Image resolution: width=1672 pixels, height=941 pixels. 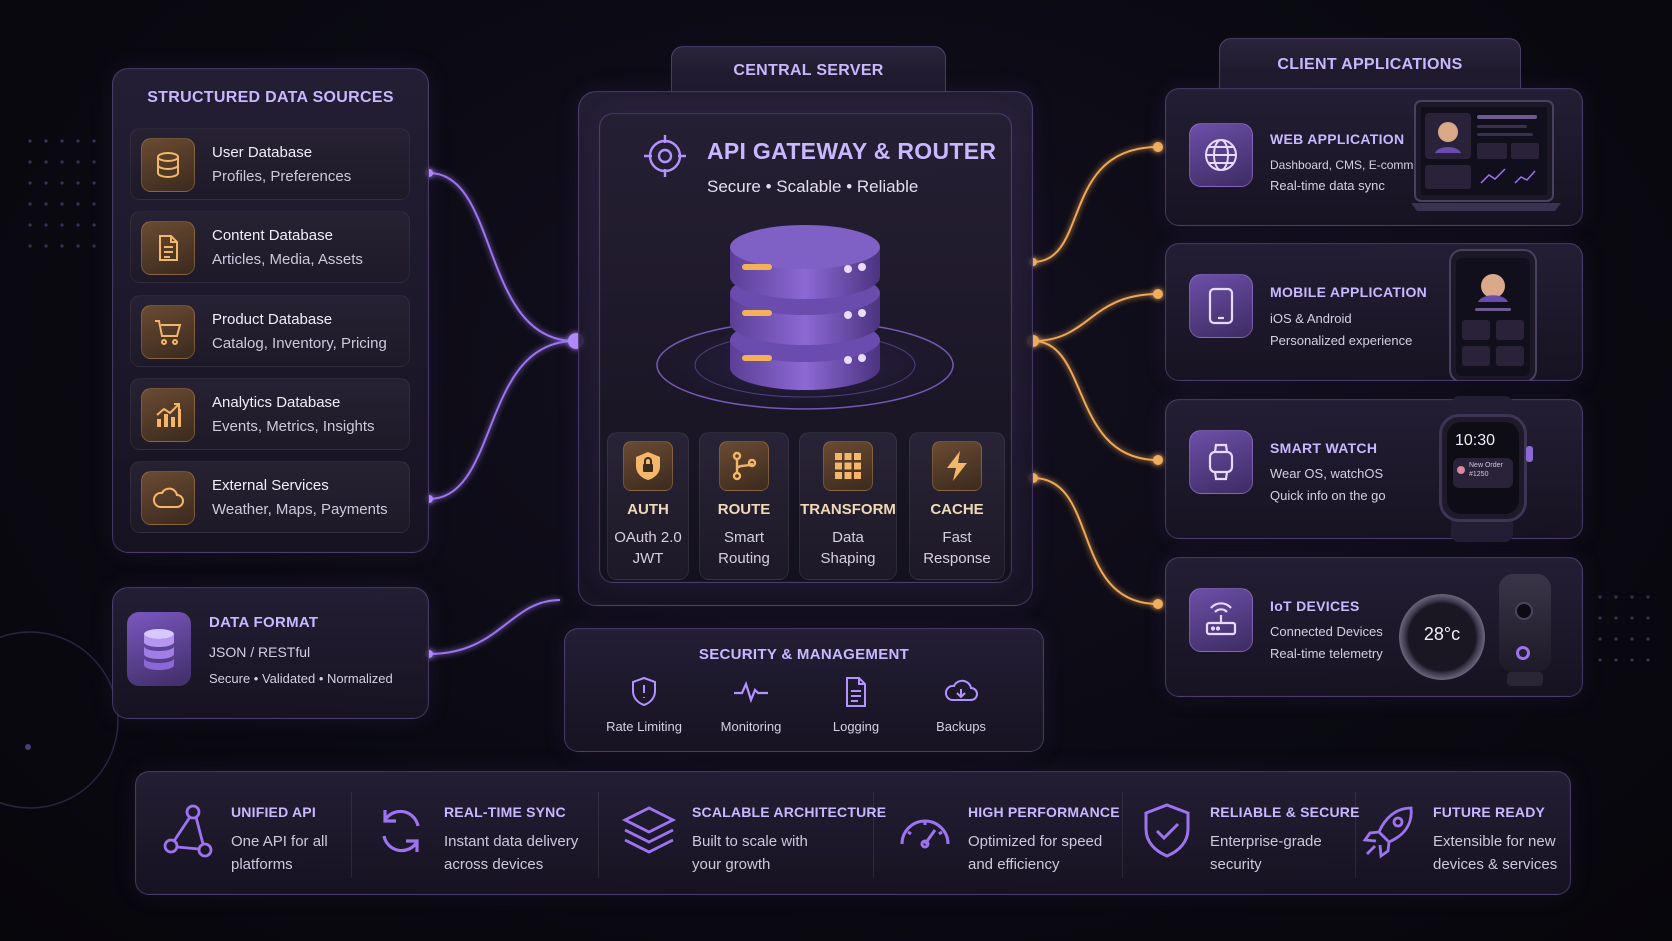 I want to click on client-line2: Personalized experience, so click(x=1341, y=340).